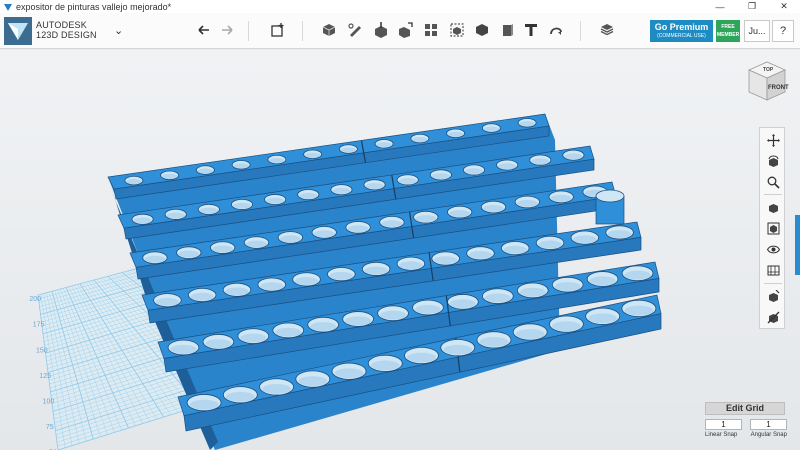 The image size is (800, 450). What do you see at coordinates (773, 249) in the screenshot?
I see `visibility-icon` at bounding box center [773, 249].